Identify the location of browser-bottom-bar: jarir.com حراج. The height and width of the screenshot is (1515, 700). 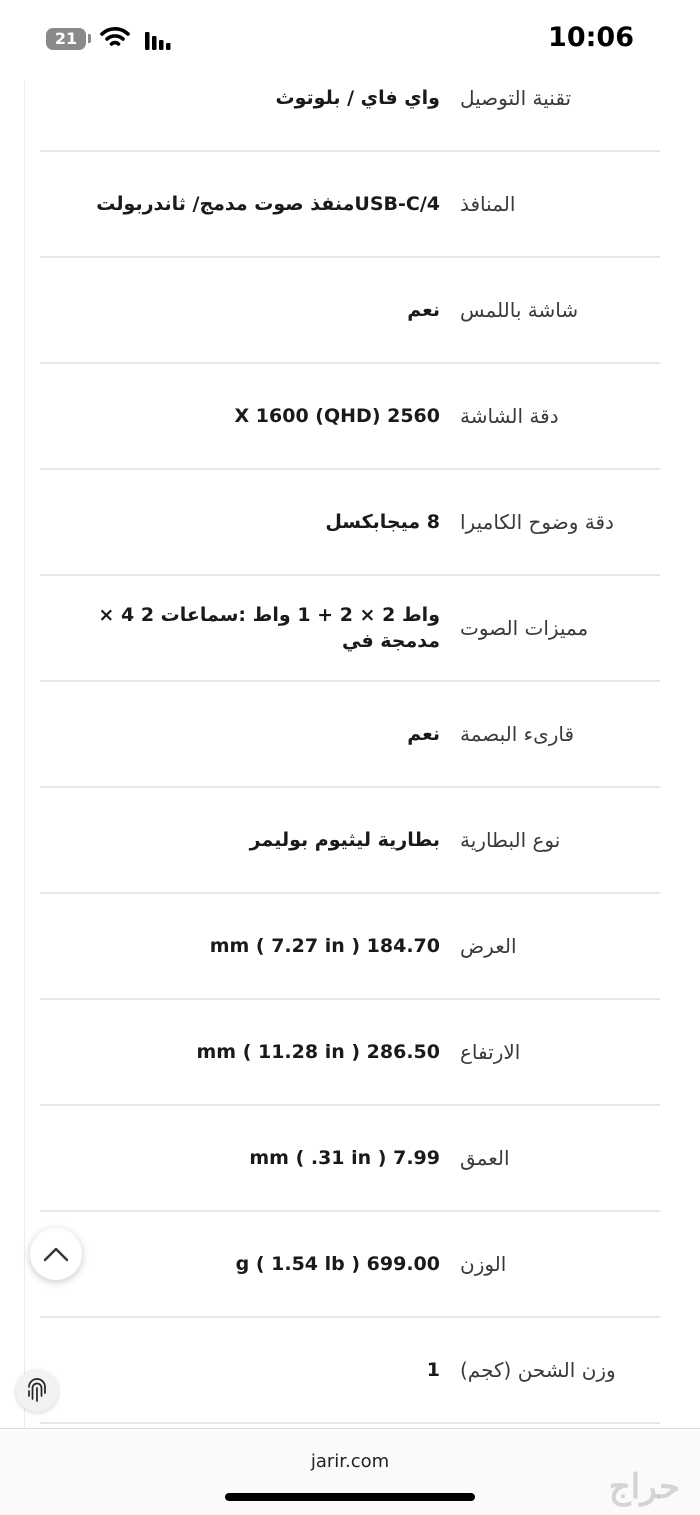
(350, 1471).